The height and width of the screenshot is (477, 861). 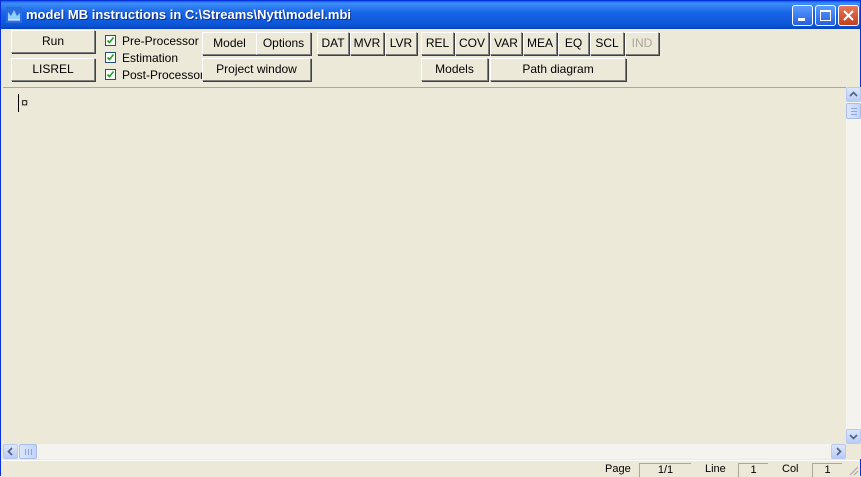 I want to click on scroll-down-button, so click(x=853, y=436).